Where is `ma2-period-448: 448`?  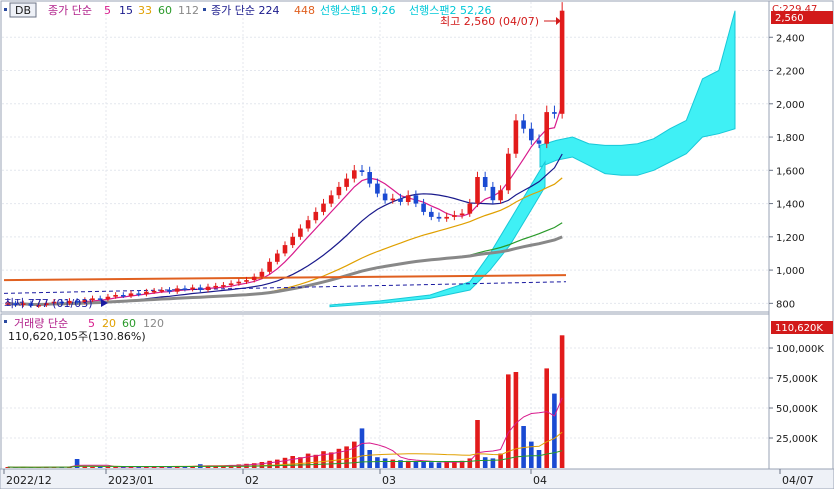
ma2-period-448: 448 is located at coordinates (304, 10).